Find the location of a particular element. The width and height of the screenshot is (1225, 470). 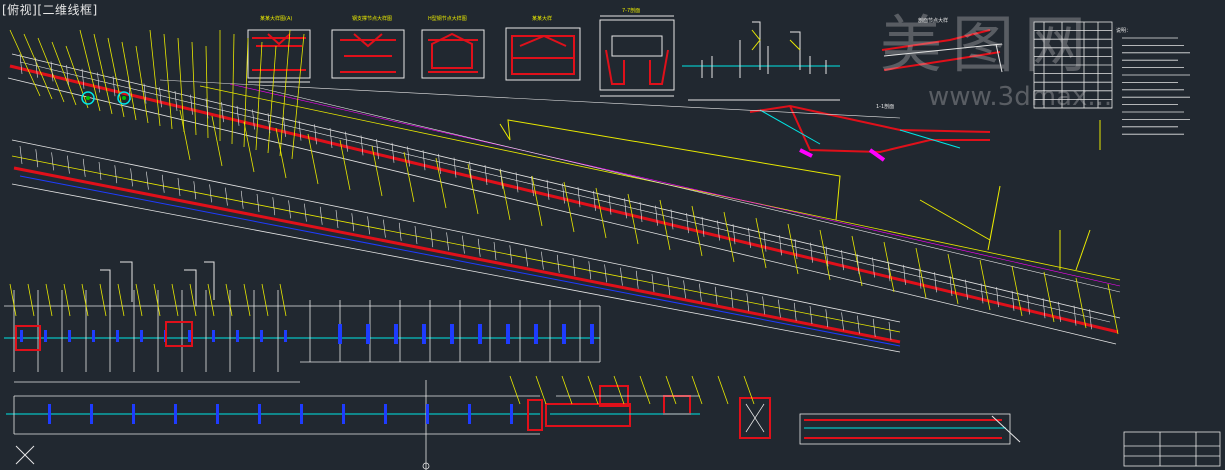

watermark-brand: 美图网 is located at coordinates (988, 44).